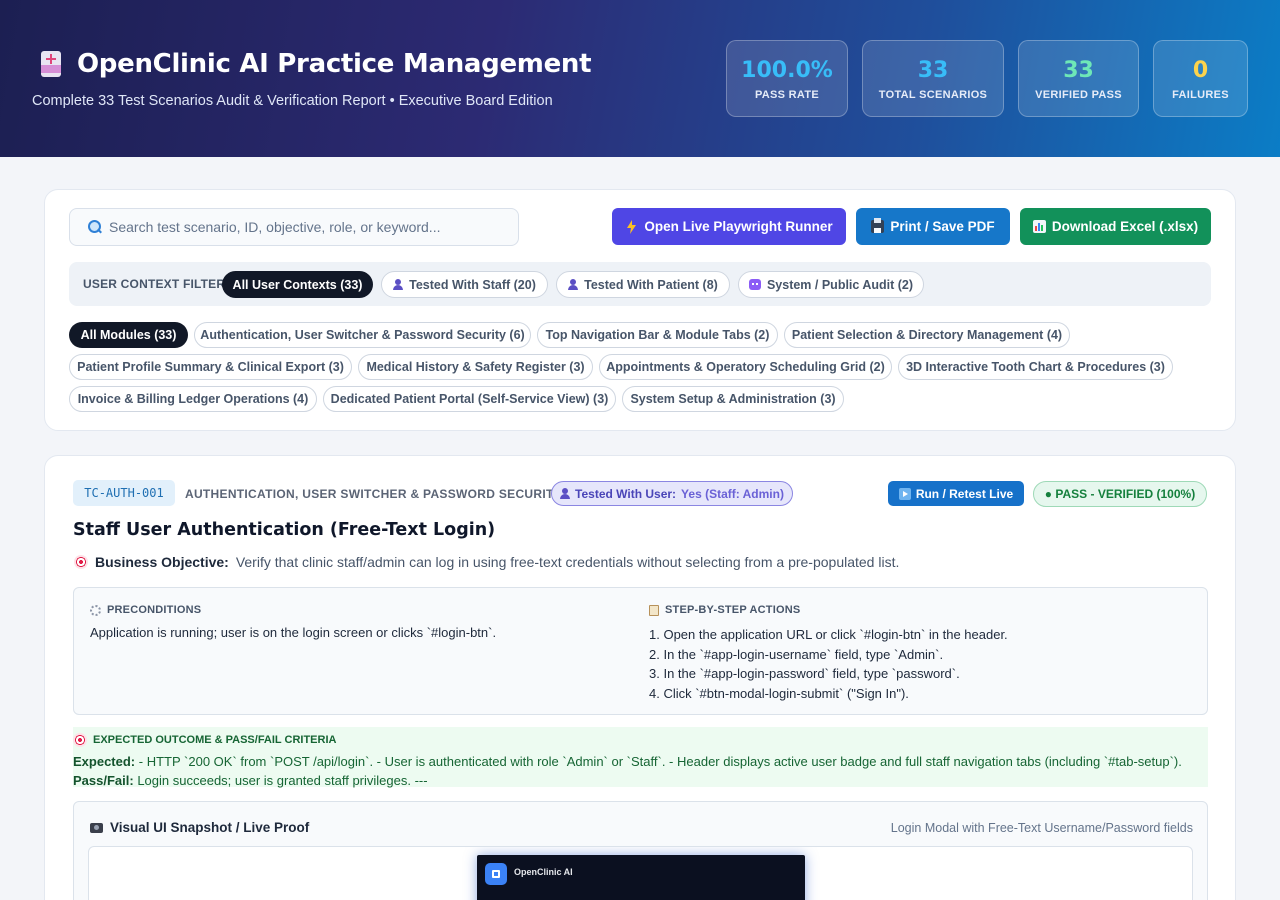  I want to click on camera-icon, so click(96, 827).